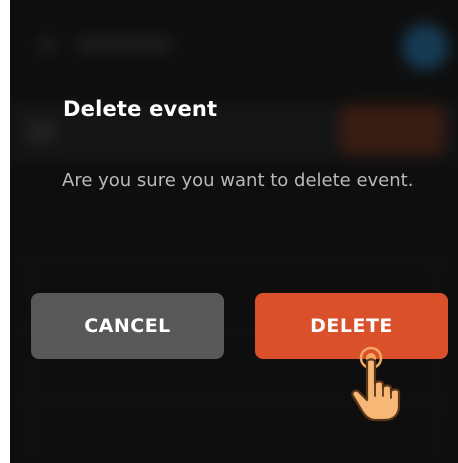 The width and height of the screenshot is (458, 463). Describe the element at coordinates (238, 180) in the screenshot. I see `dialog-message: Are you sure you want to delete event.` at that location.